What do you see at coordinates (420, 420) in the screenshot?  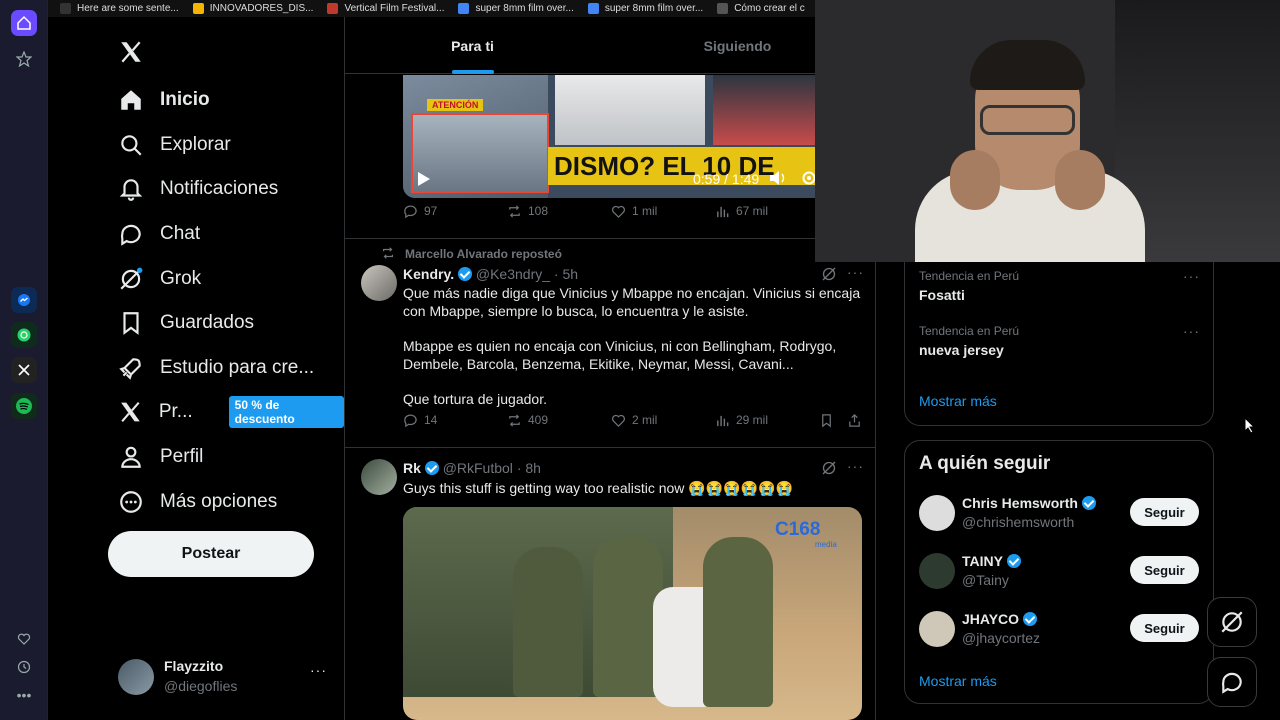 I see `reply-button: 14` at bounding box center [420, 420].